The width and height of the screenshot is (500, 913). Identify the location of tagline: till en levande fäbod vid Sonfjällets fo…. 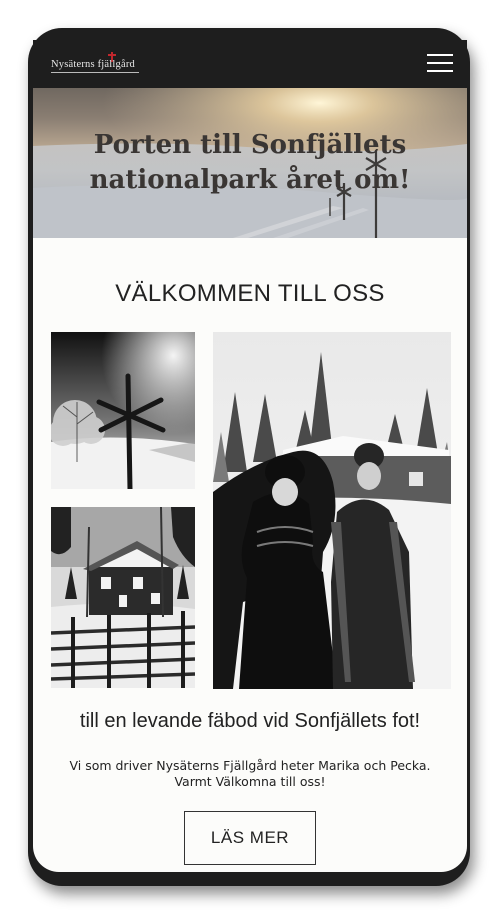
(250, 721).